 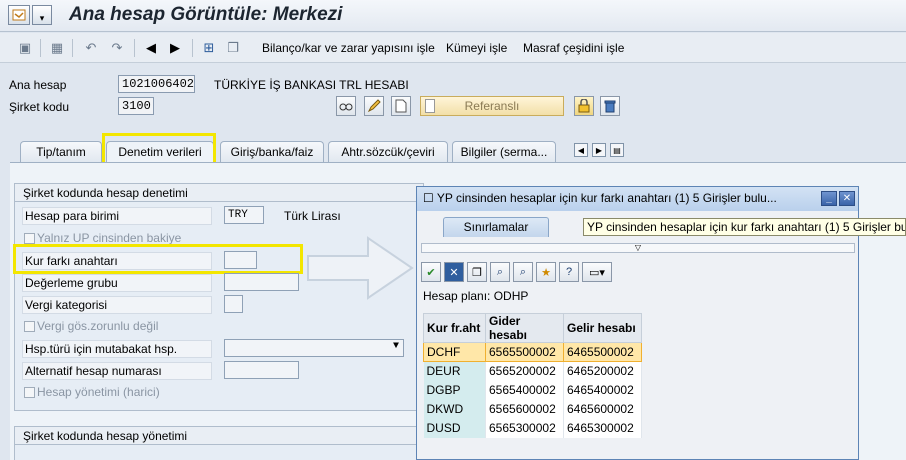 What do you see at coordinates (602, 371) in the screenshot?
I see `income-cell: 6465200002` at bounding box center [602, 371].